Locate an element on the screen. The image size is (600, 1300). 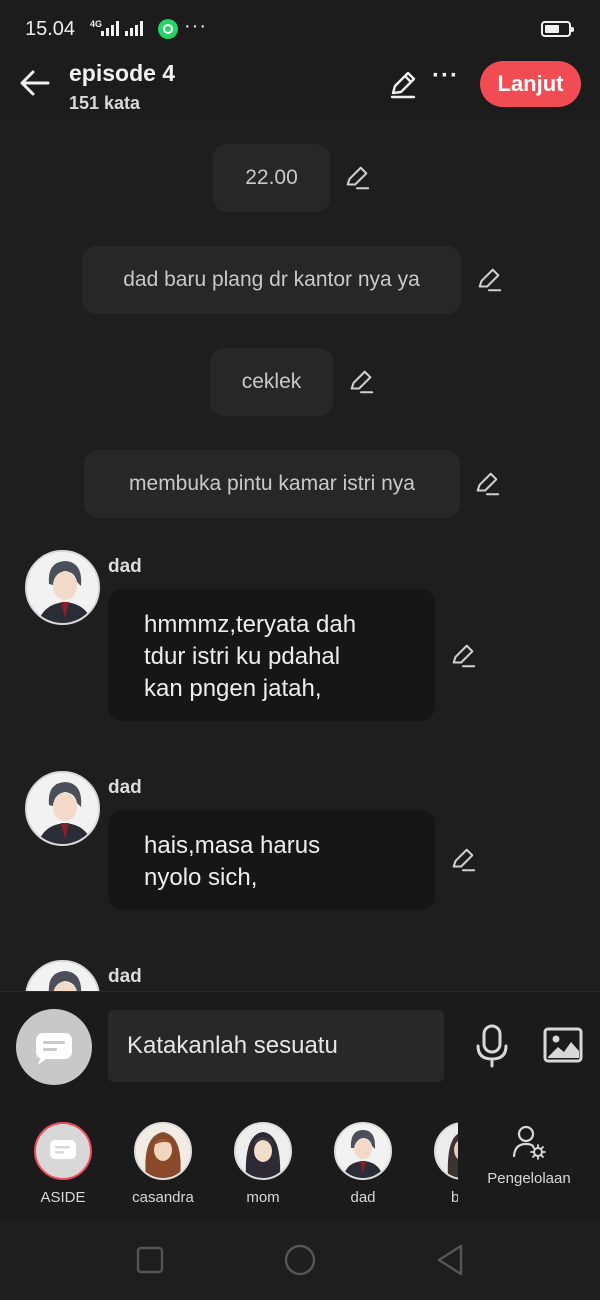
more-options-icon: ··· is located at coordinates (445, 76).